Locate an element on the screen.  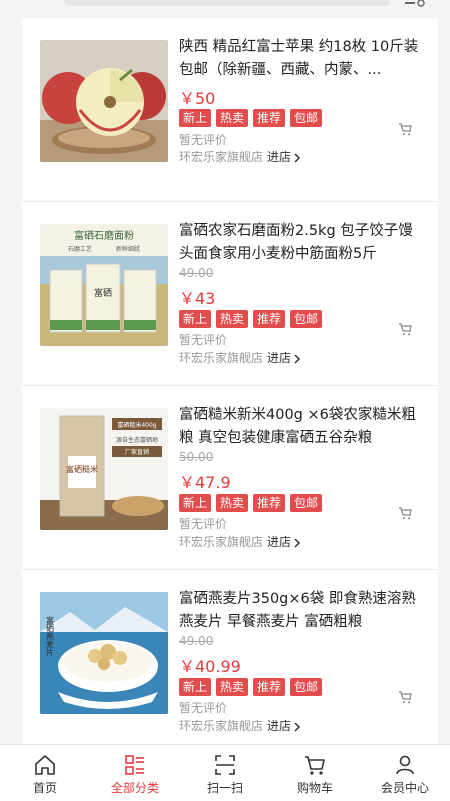
tab-member-center: 会员中心 is located at coordinates (405, 773).